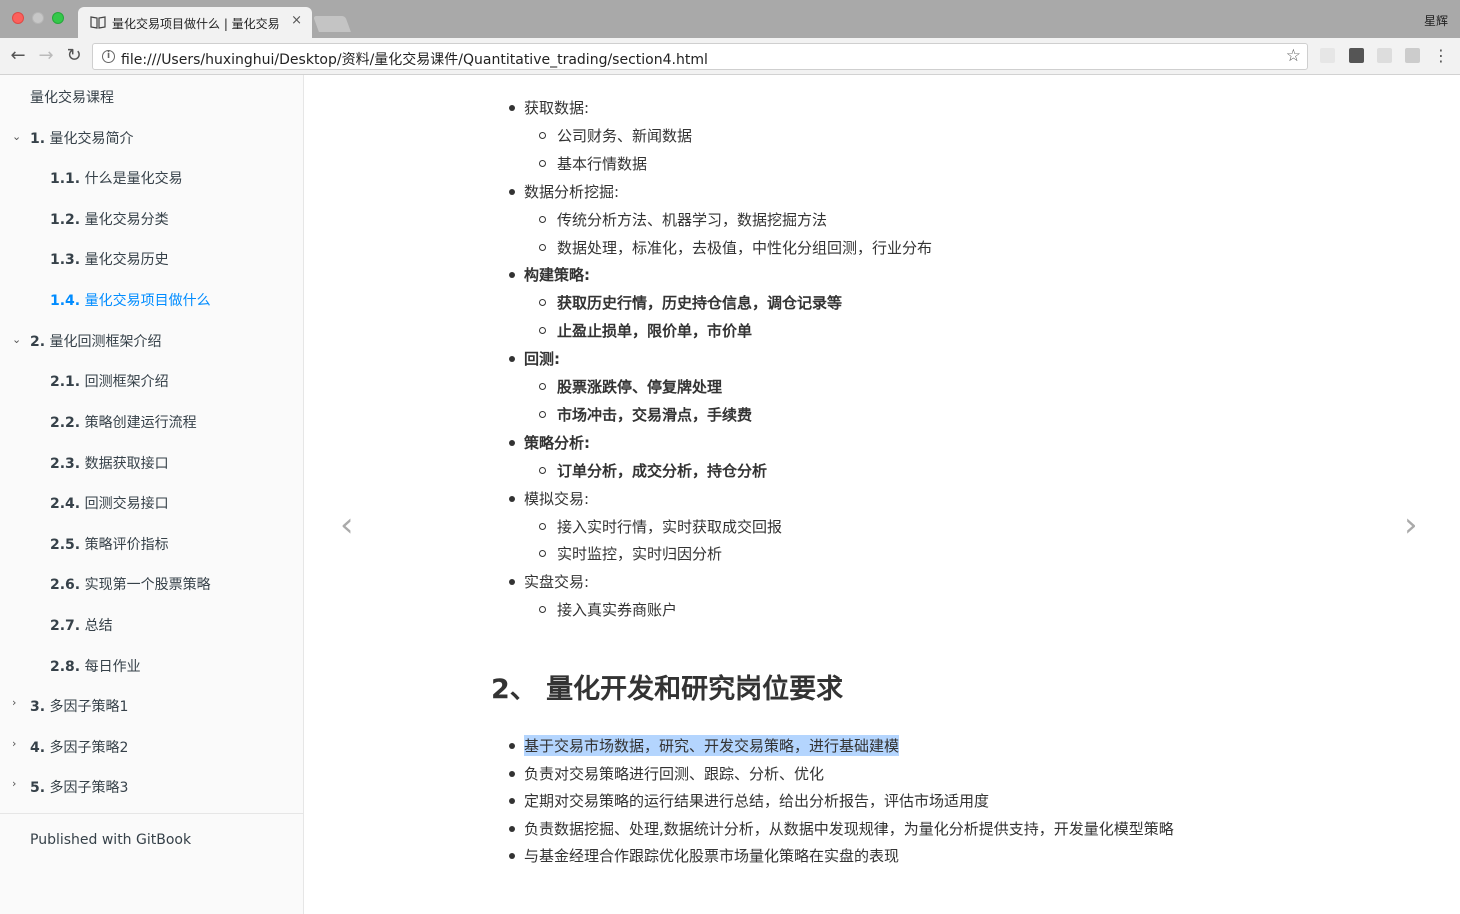 The image size is (1460, 914). I want to click on list-item: 定期对交易策略的运行结果进行总结，给出分析报告，评估市场适用度, so click(757, 801).